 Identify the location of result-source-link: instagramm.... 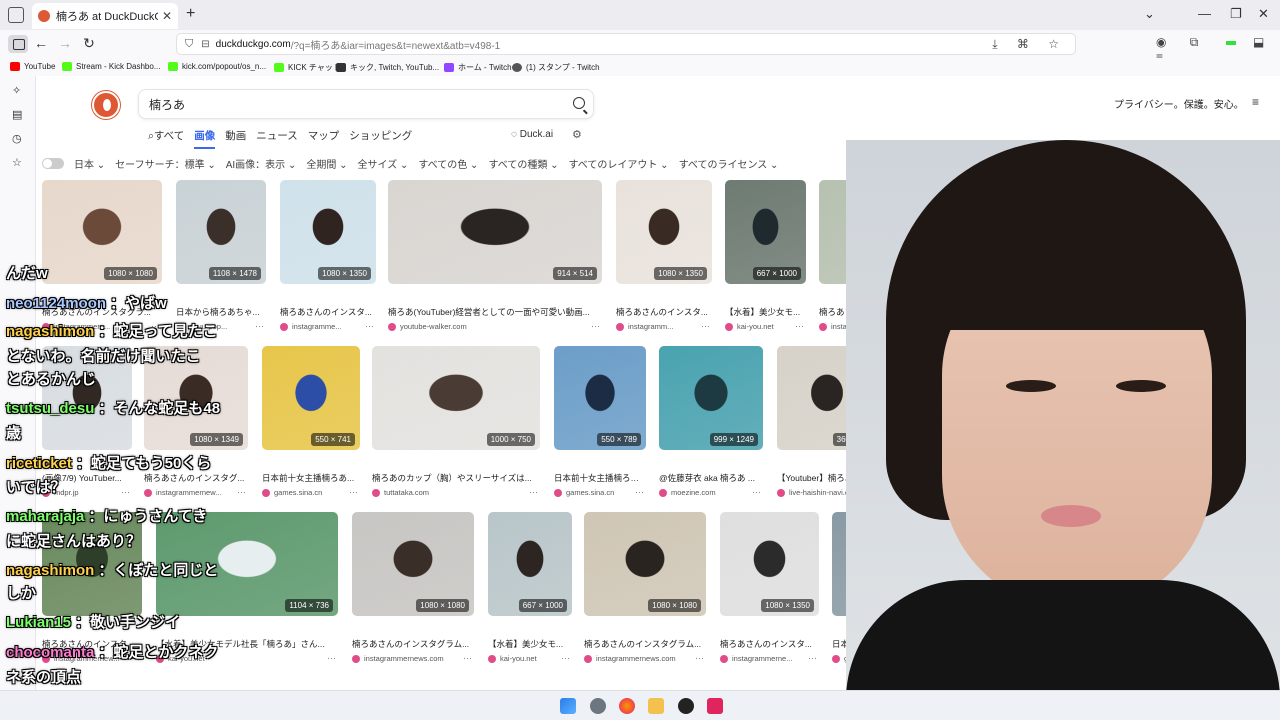
(657, 326).